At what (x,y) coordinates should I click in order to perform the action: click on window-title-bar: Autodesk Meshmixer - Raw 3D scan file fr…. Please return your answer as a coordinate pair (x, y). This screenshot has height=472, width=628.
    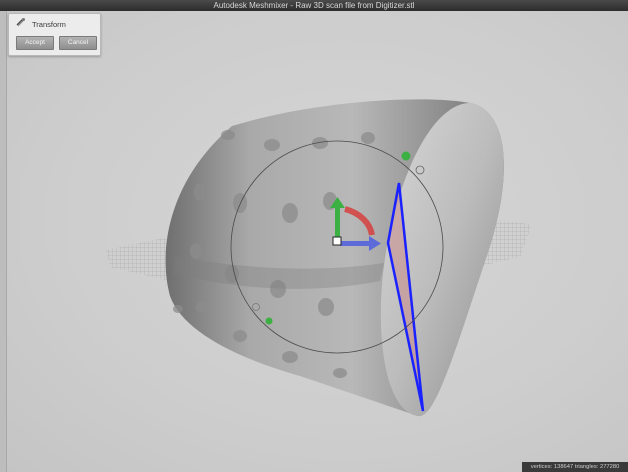
    Looking at the image, I should click on (314, 5).